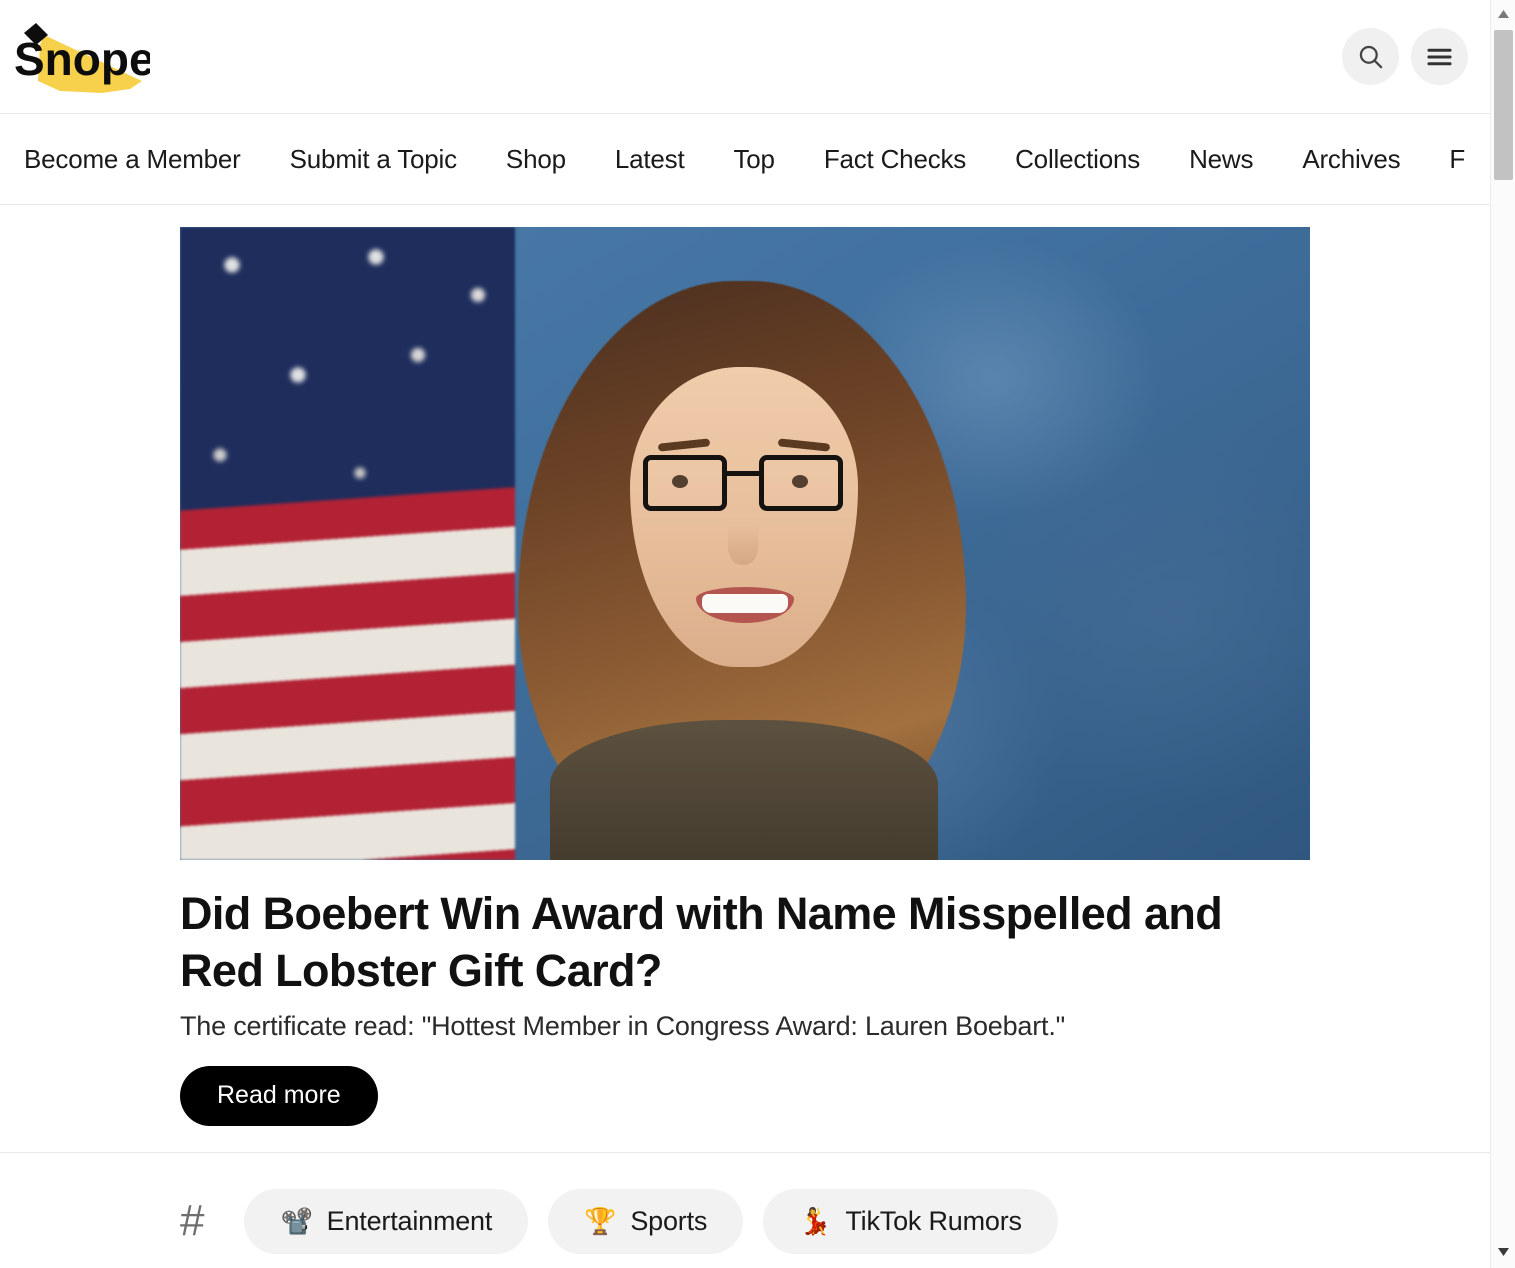 The width and height of the screenshot is (1515, 1268). I want to click on chevron-up-icon, so click(1503, 14).